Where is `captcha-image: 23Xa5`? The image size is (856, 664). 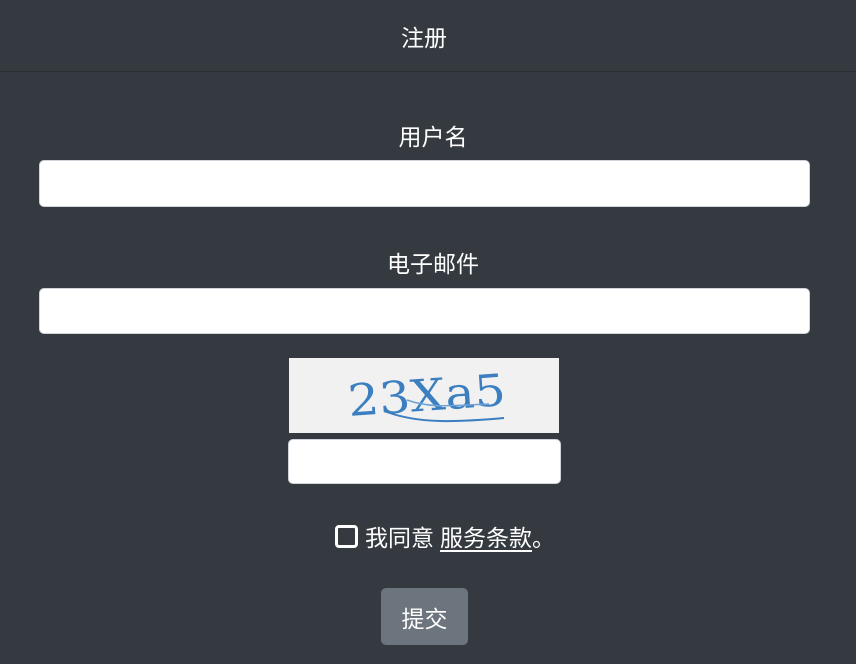
captcha-image: 23Xa5 is located at coordinates (424, 395).